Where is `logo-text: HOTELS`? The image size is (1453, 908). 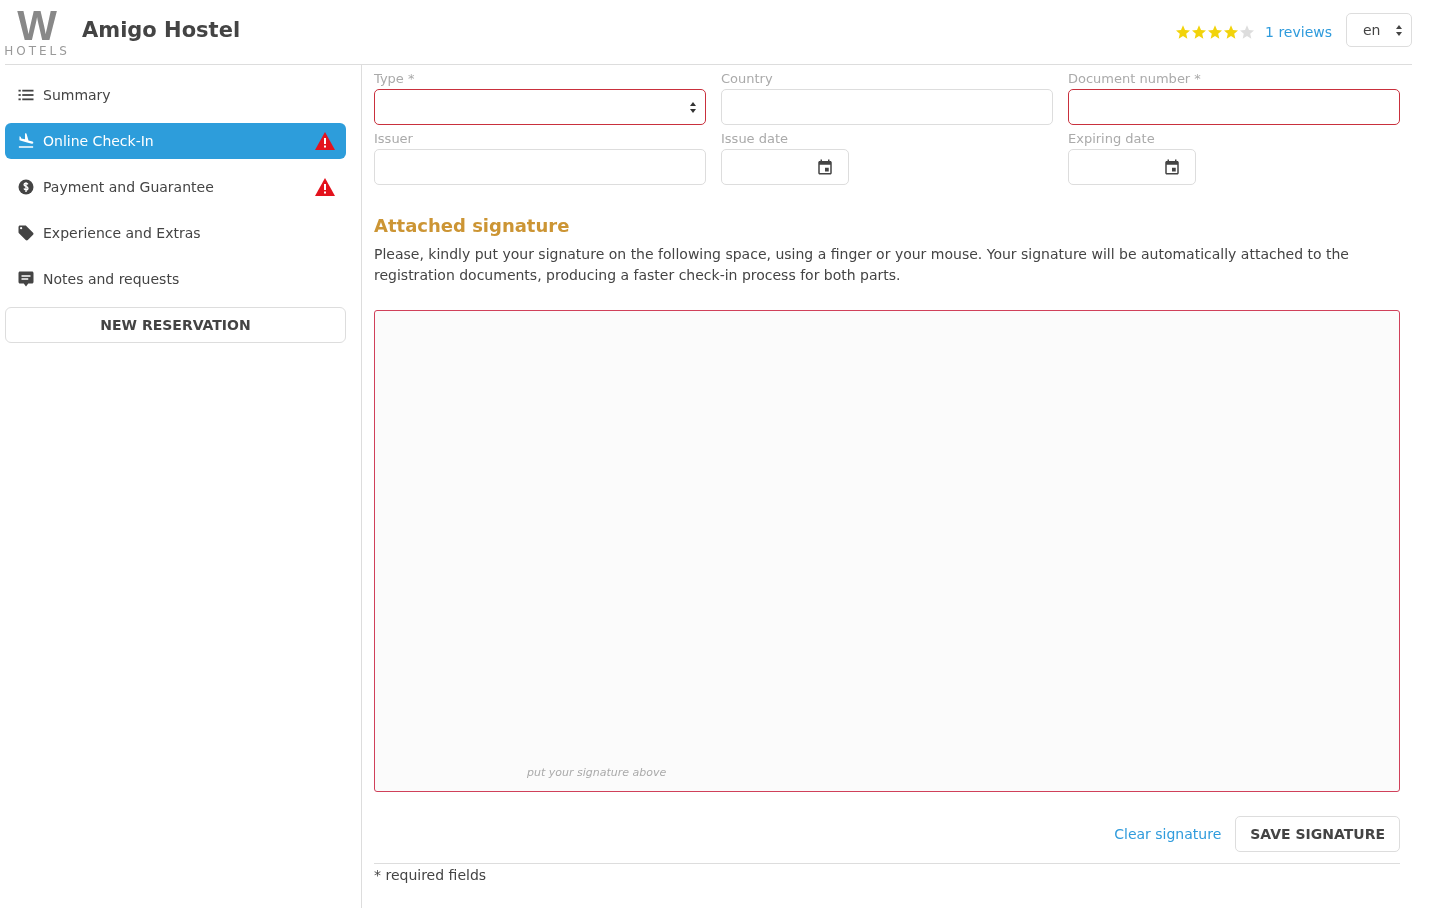
logo-text: HOTELS is located at coordinates (37, 51).